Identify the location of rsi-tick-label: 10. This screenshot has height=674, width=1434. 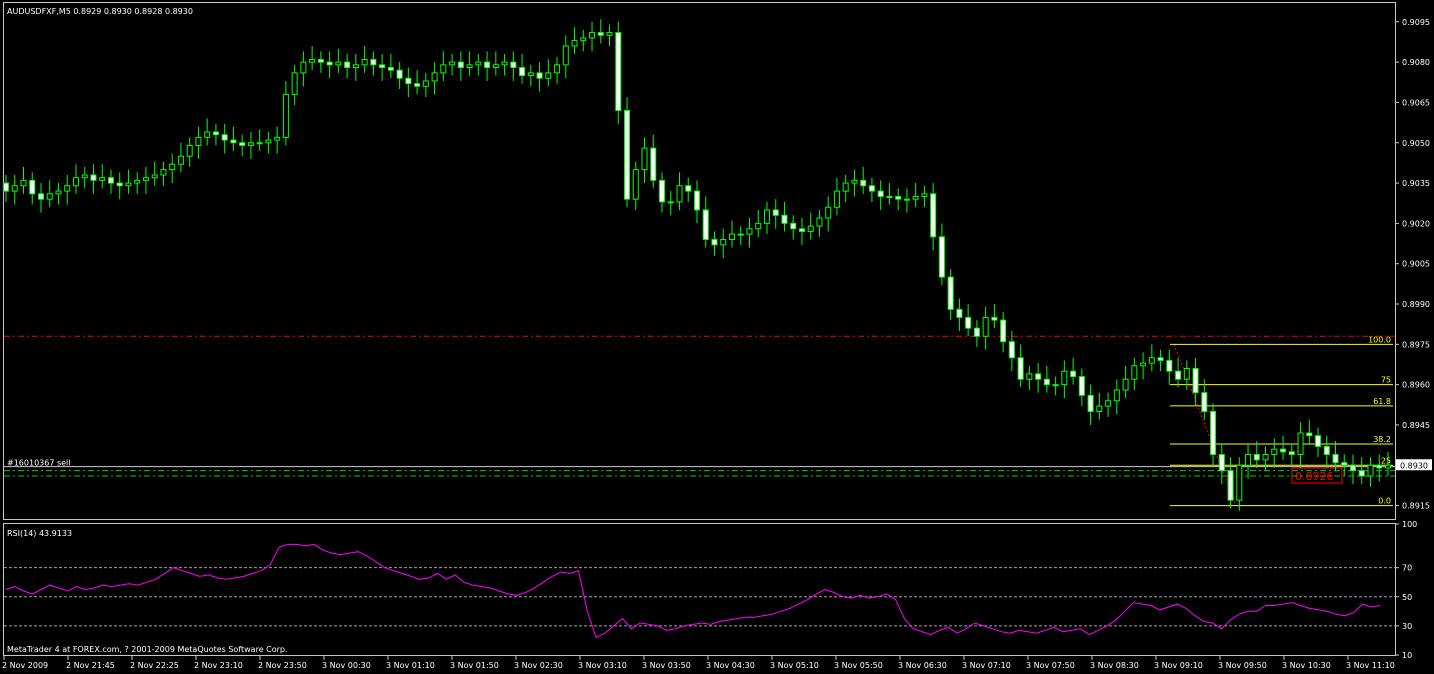
(1407, 655).